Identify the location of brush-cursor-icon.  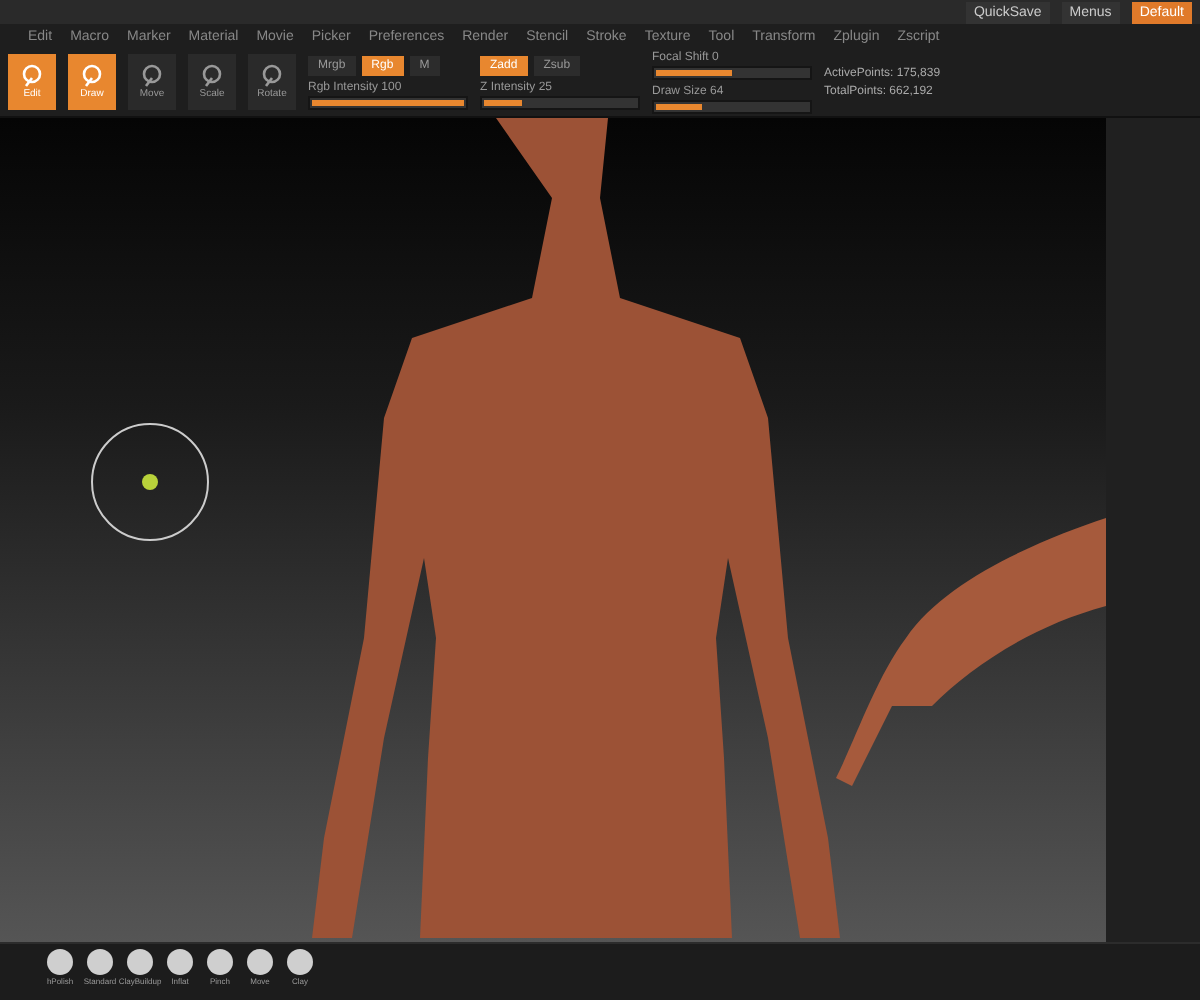
(150, 482).